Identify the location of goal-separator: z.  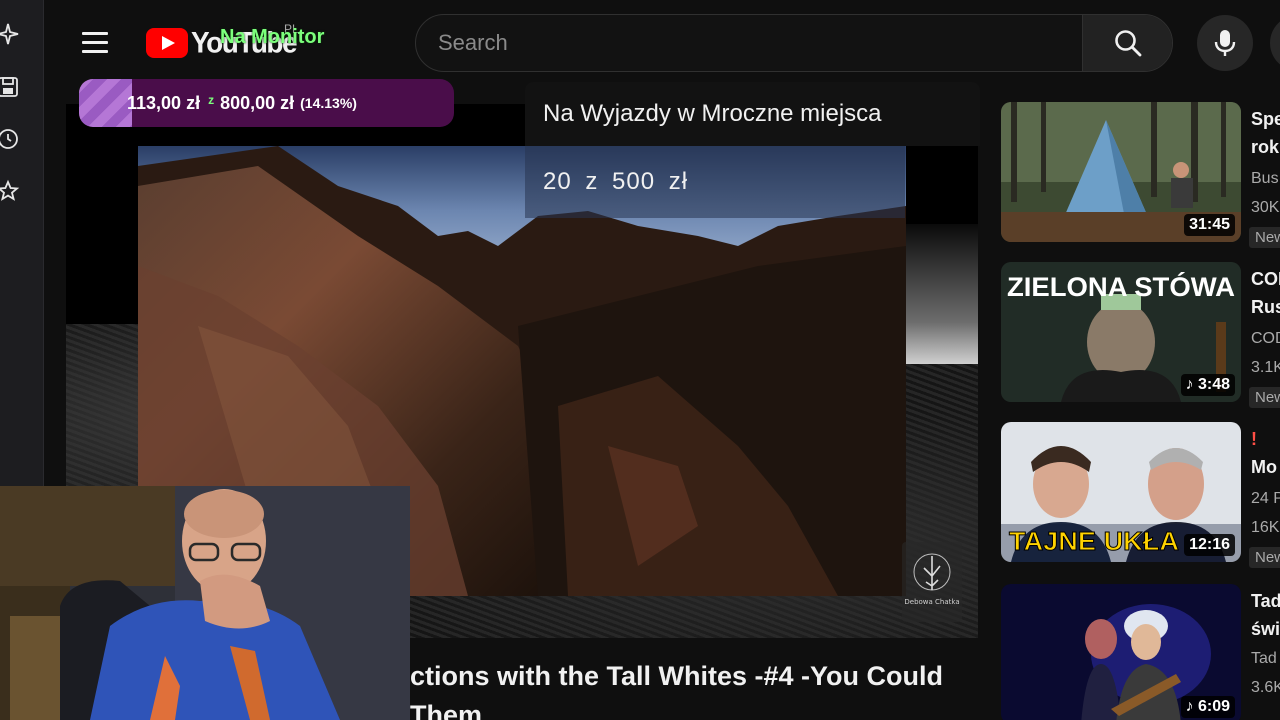
(211, 100).